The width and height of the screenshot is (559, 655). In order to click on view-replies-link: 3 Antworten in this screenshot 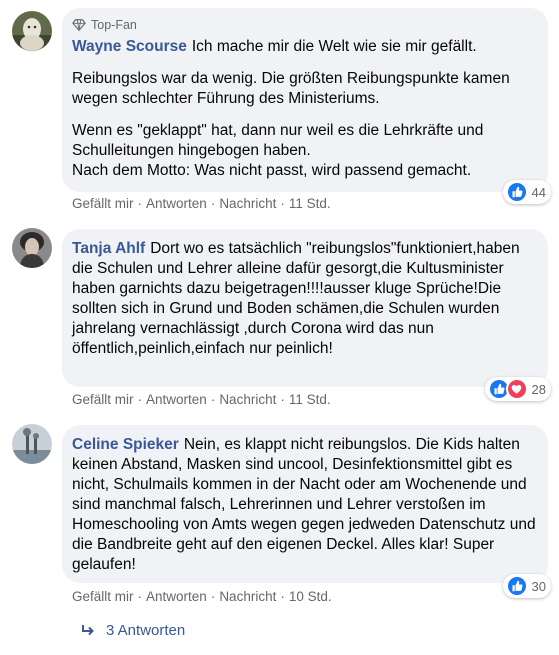, I will do `click(132, 630)`.